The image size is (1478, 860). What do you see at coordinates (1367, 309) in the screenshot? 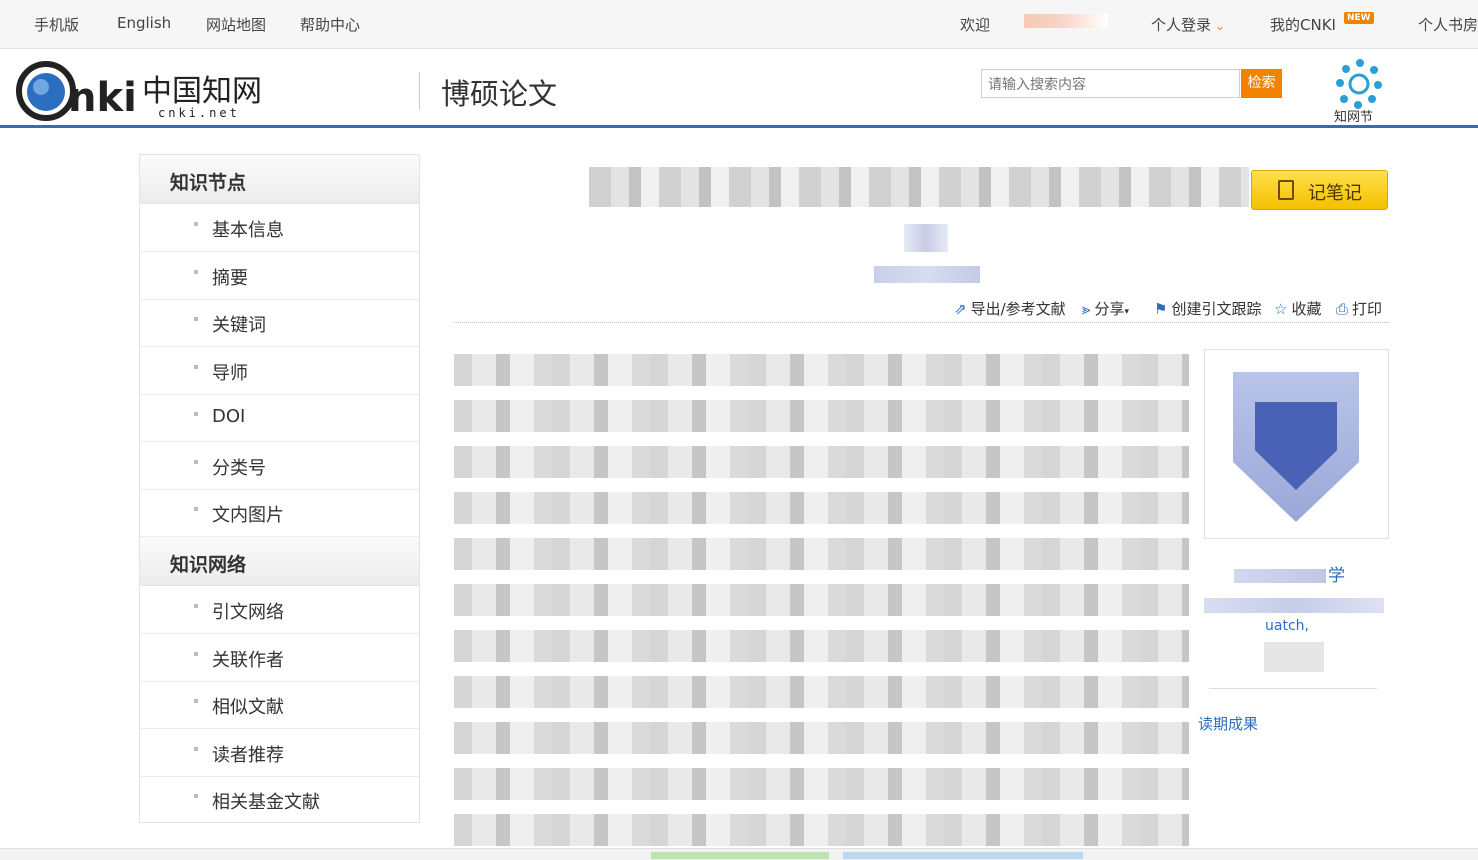
I see `print-label: 打印` at bounding box center [1367, 309].